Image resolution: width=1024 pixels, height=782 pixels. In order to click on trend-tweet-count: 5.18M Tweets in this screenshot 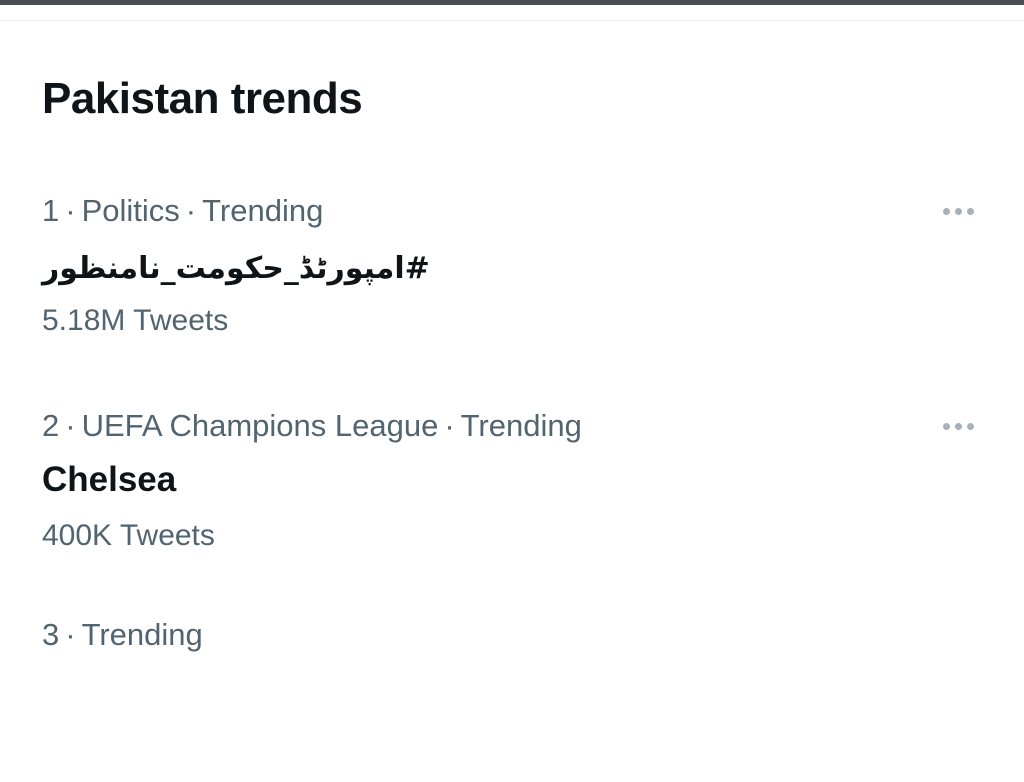, I will do `click(135, 320)`.